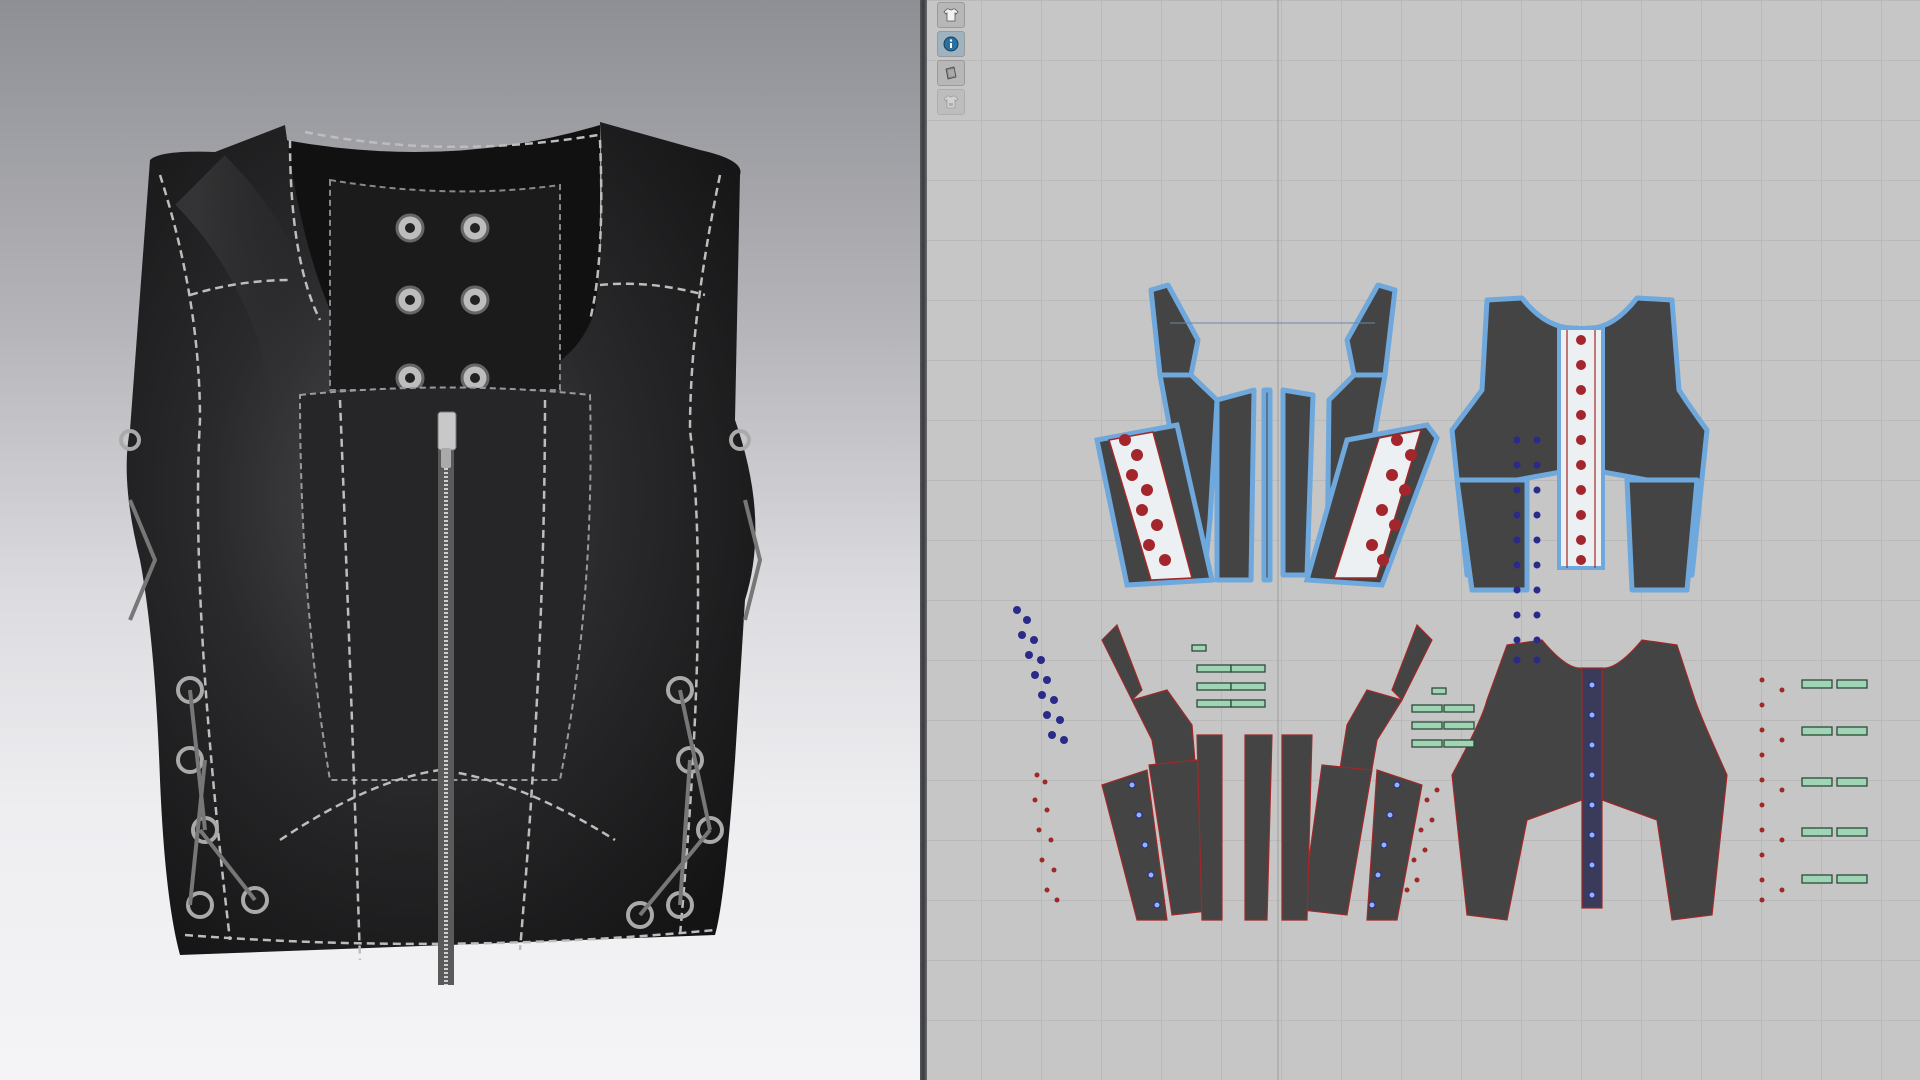  Describe the element at coordinates (445, 284) in the screenshot. I see `front-placket` at that location.